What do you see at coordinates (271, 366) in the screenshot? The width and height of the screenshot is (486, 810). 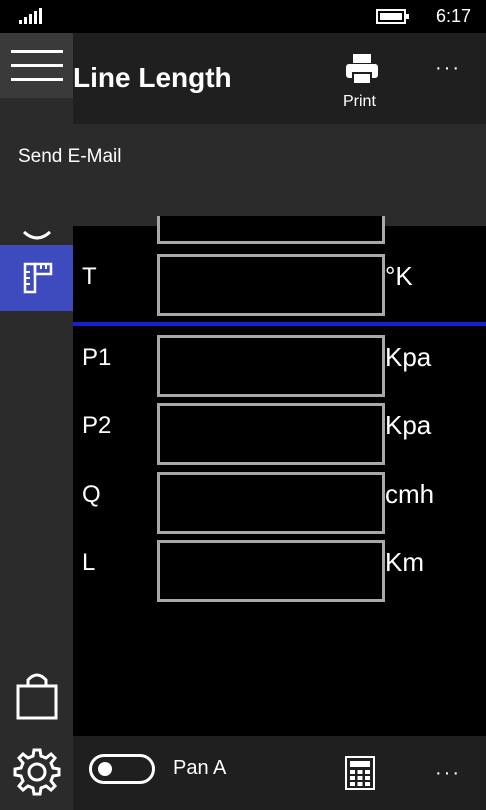 I see `input-field-p1` at bounding box center [271, 366].